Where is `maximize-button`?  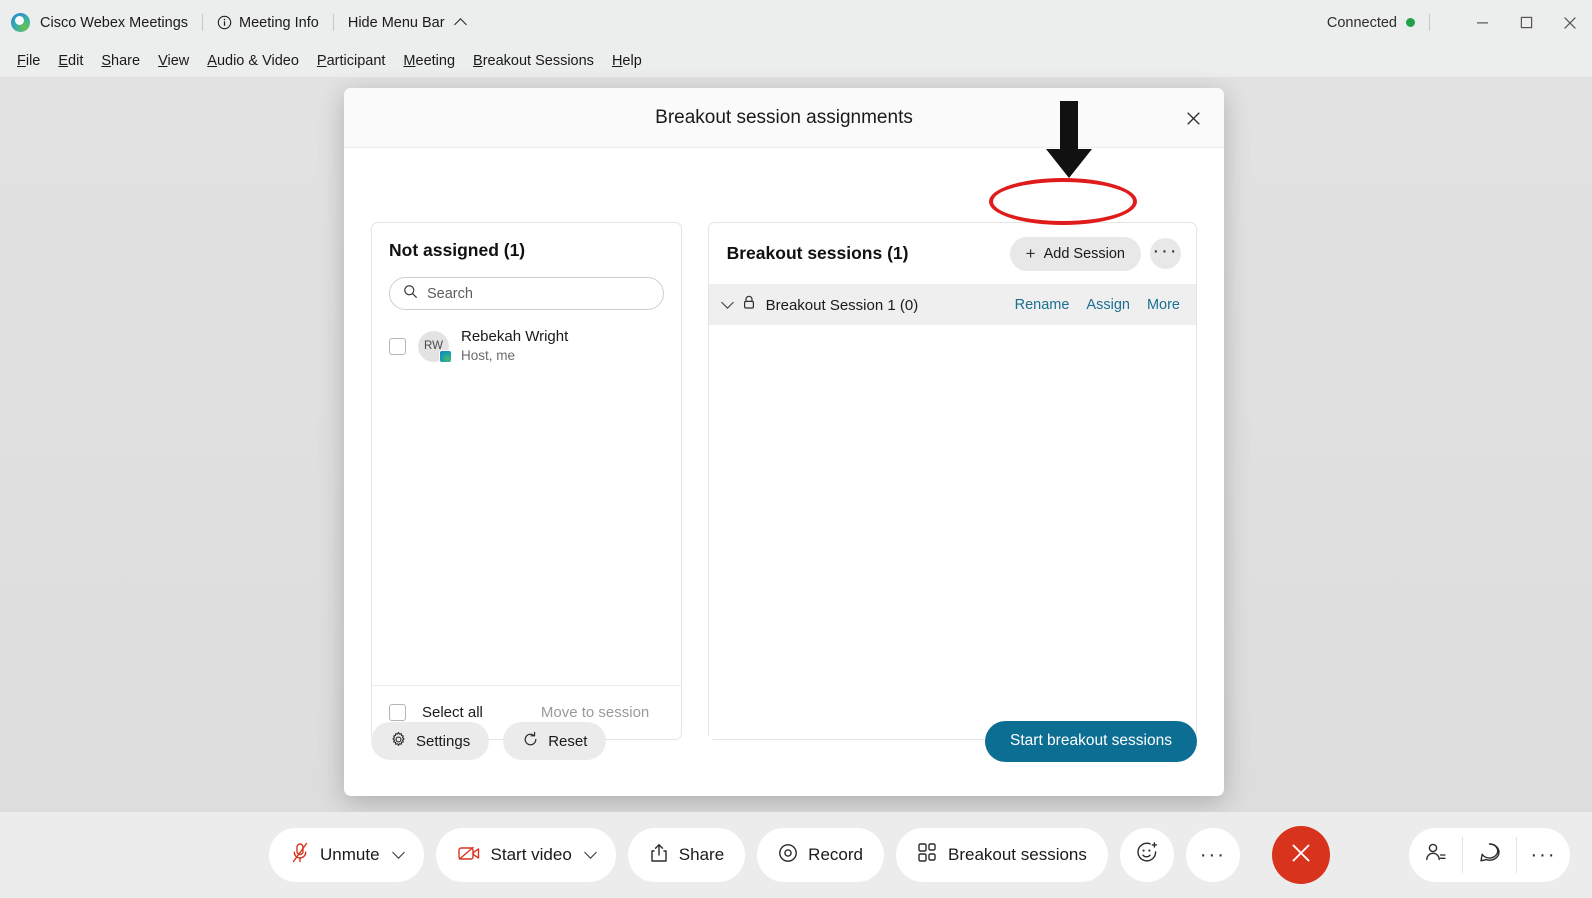 maximize-button is located at coordinates (1526, 22).